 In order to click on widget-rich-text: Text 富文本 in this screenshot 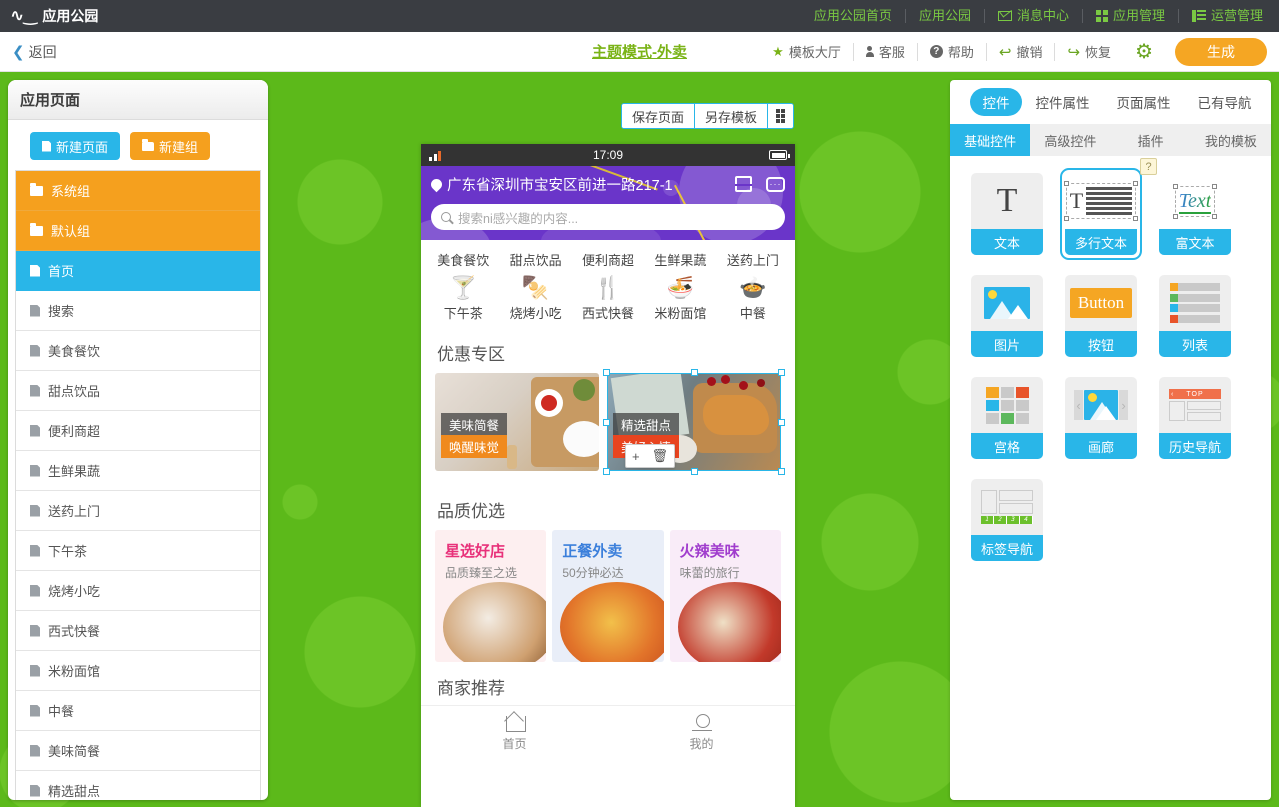, I will do `click(1195, 214)`.